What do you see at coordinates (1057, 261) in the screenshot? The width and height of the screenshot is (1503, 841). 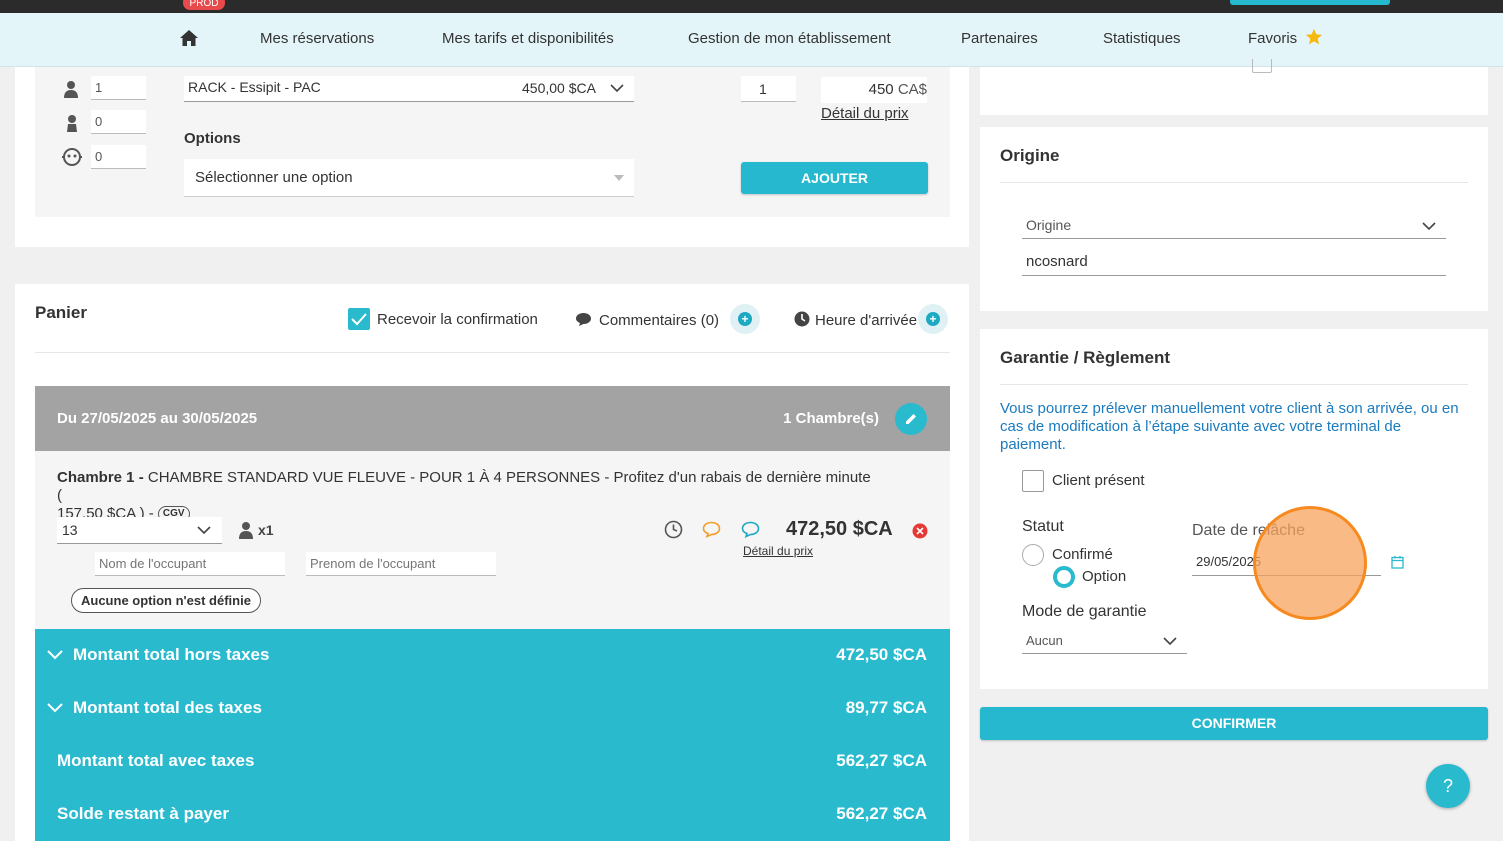 I see `origin-user-value: ncosnard` at bounding box center [1057, 261].